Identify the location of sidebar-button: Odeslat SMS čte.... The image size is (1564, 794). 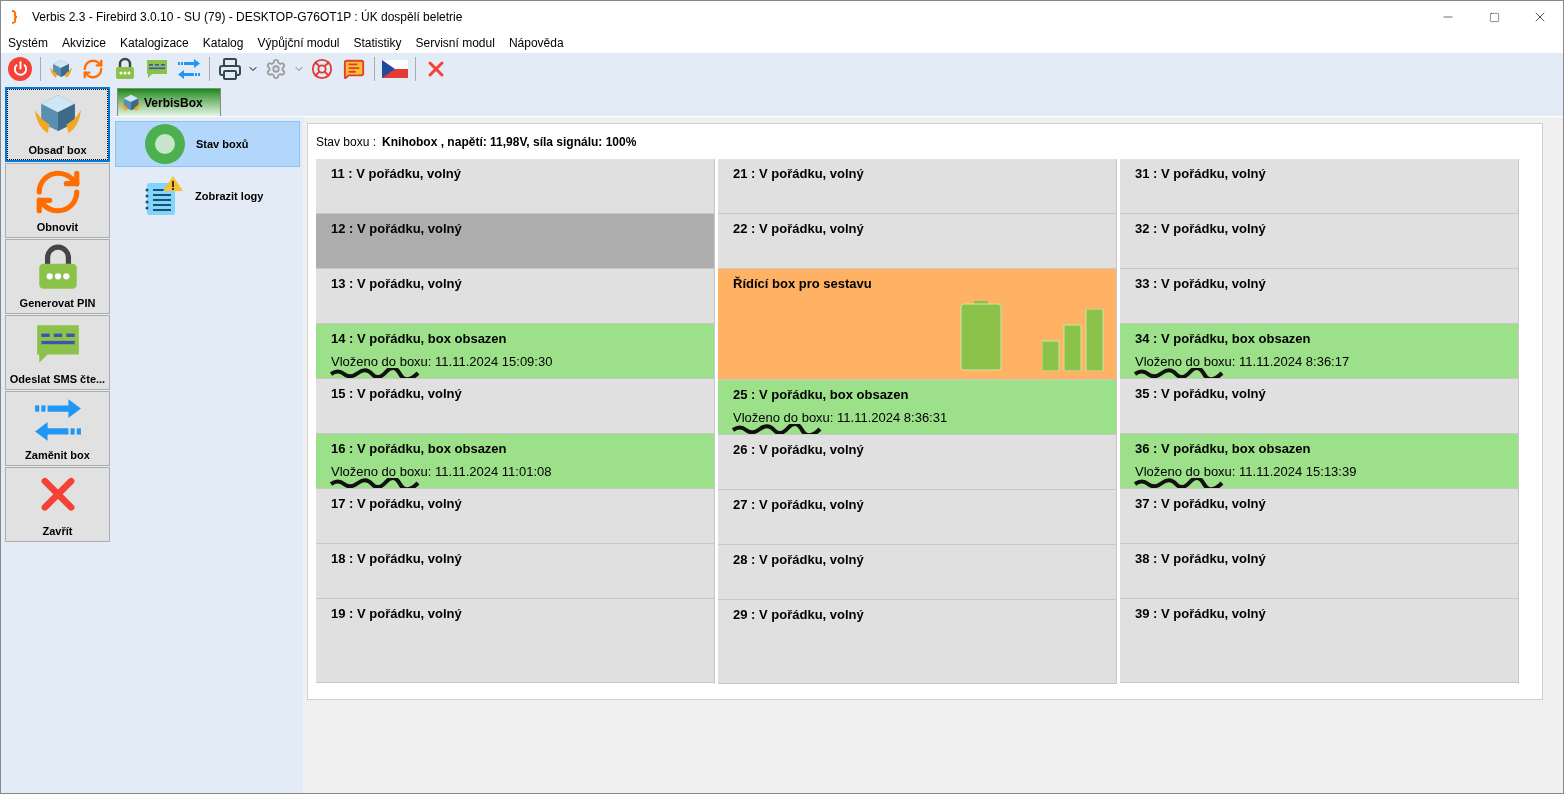
(57, 352).